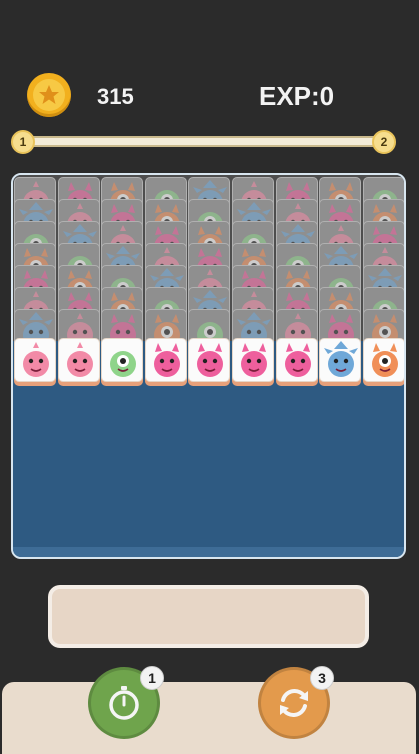  I want to click on timer-count-badge: 1, so click(152, 678).